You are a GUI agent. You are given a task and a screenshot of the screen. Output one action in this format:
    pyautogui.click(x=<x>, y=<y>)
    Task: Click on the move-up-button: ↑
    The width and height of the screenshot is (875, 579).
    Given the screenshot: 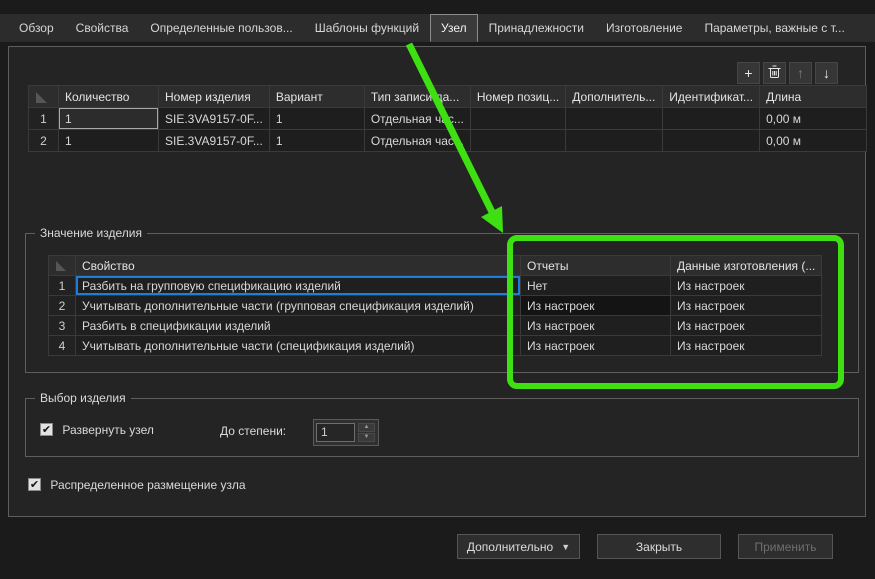 What is the action you would take?
    pyautogui.click(x=800, y=73)
    